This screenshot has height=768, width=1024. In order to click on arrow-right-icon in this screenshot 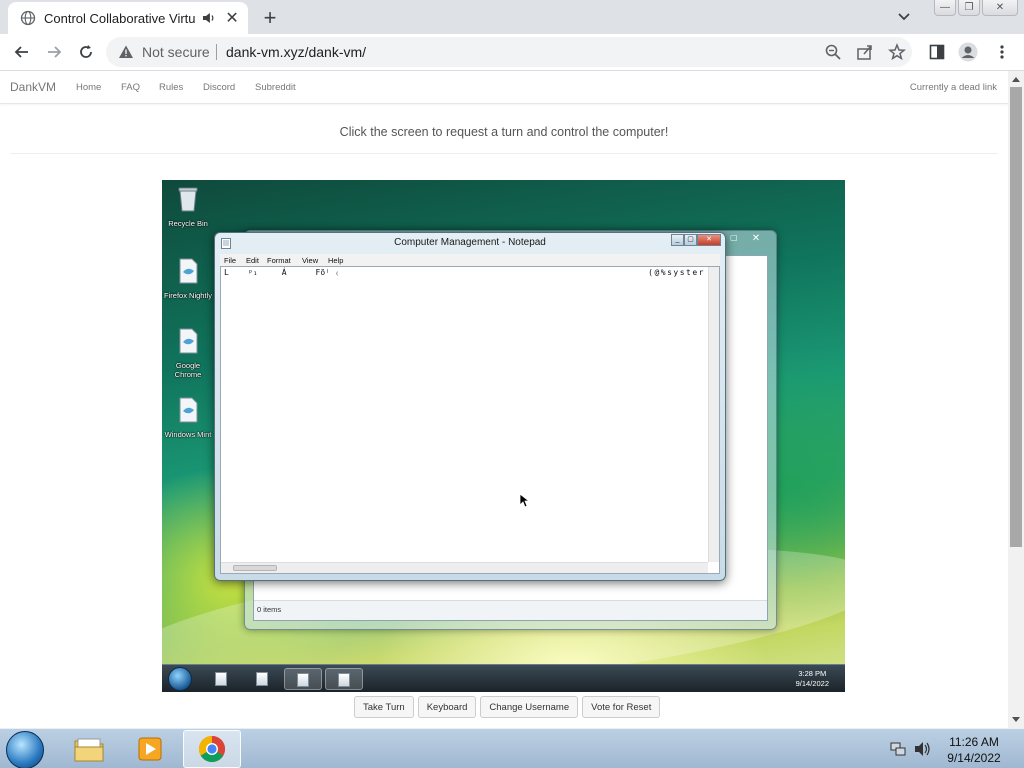, I will do `click(55, 52)`.